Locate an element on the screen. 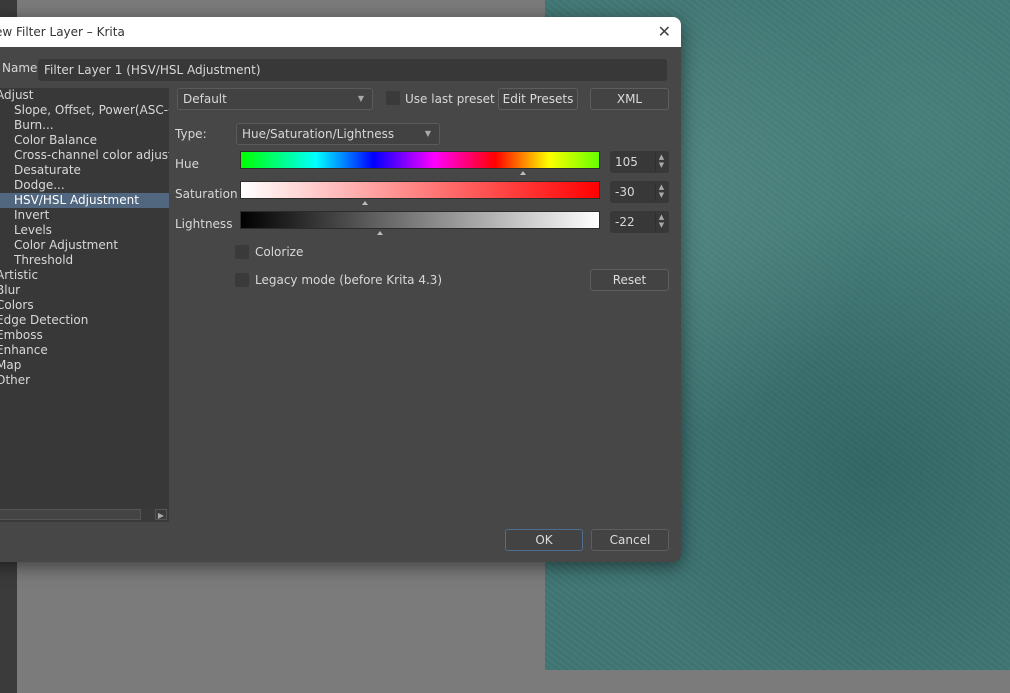  use-last-preset-label: Use last preset is located at coordinates (450, 99).